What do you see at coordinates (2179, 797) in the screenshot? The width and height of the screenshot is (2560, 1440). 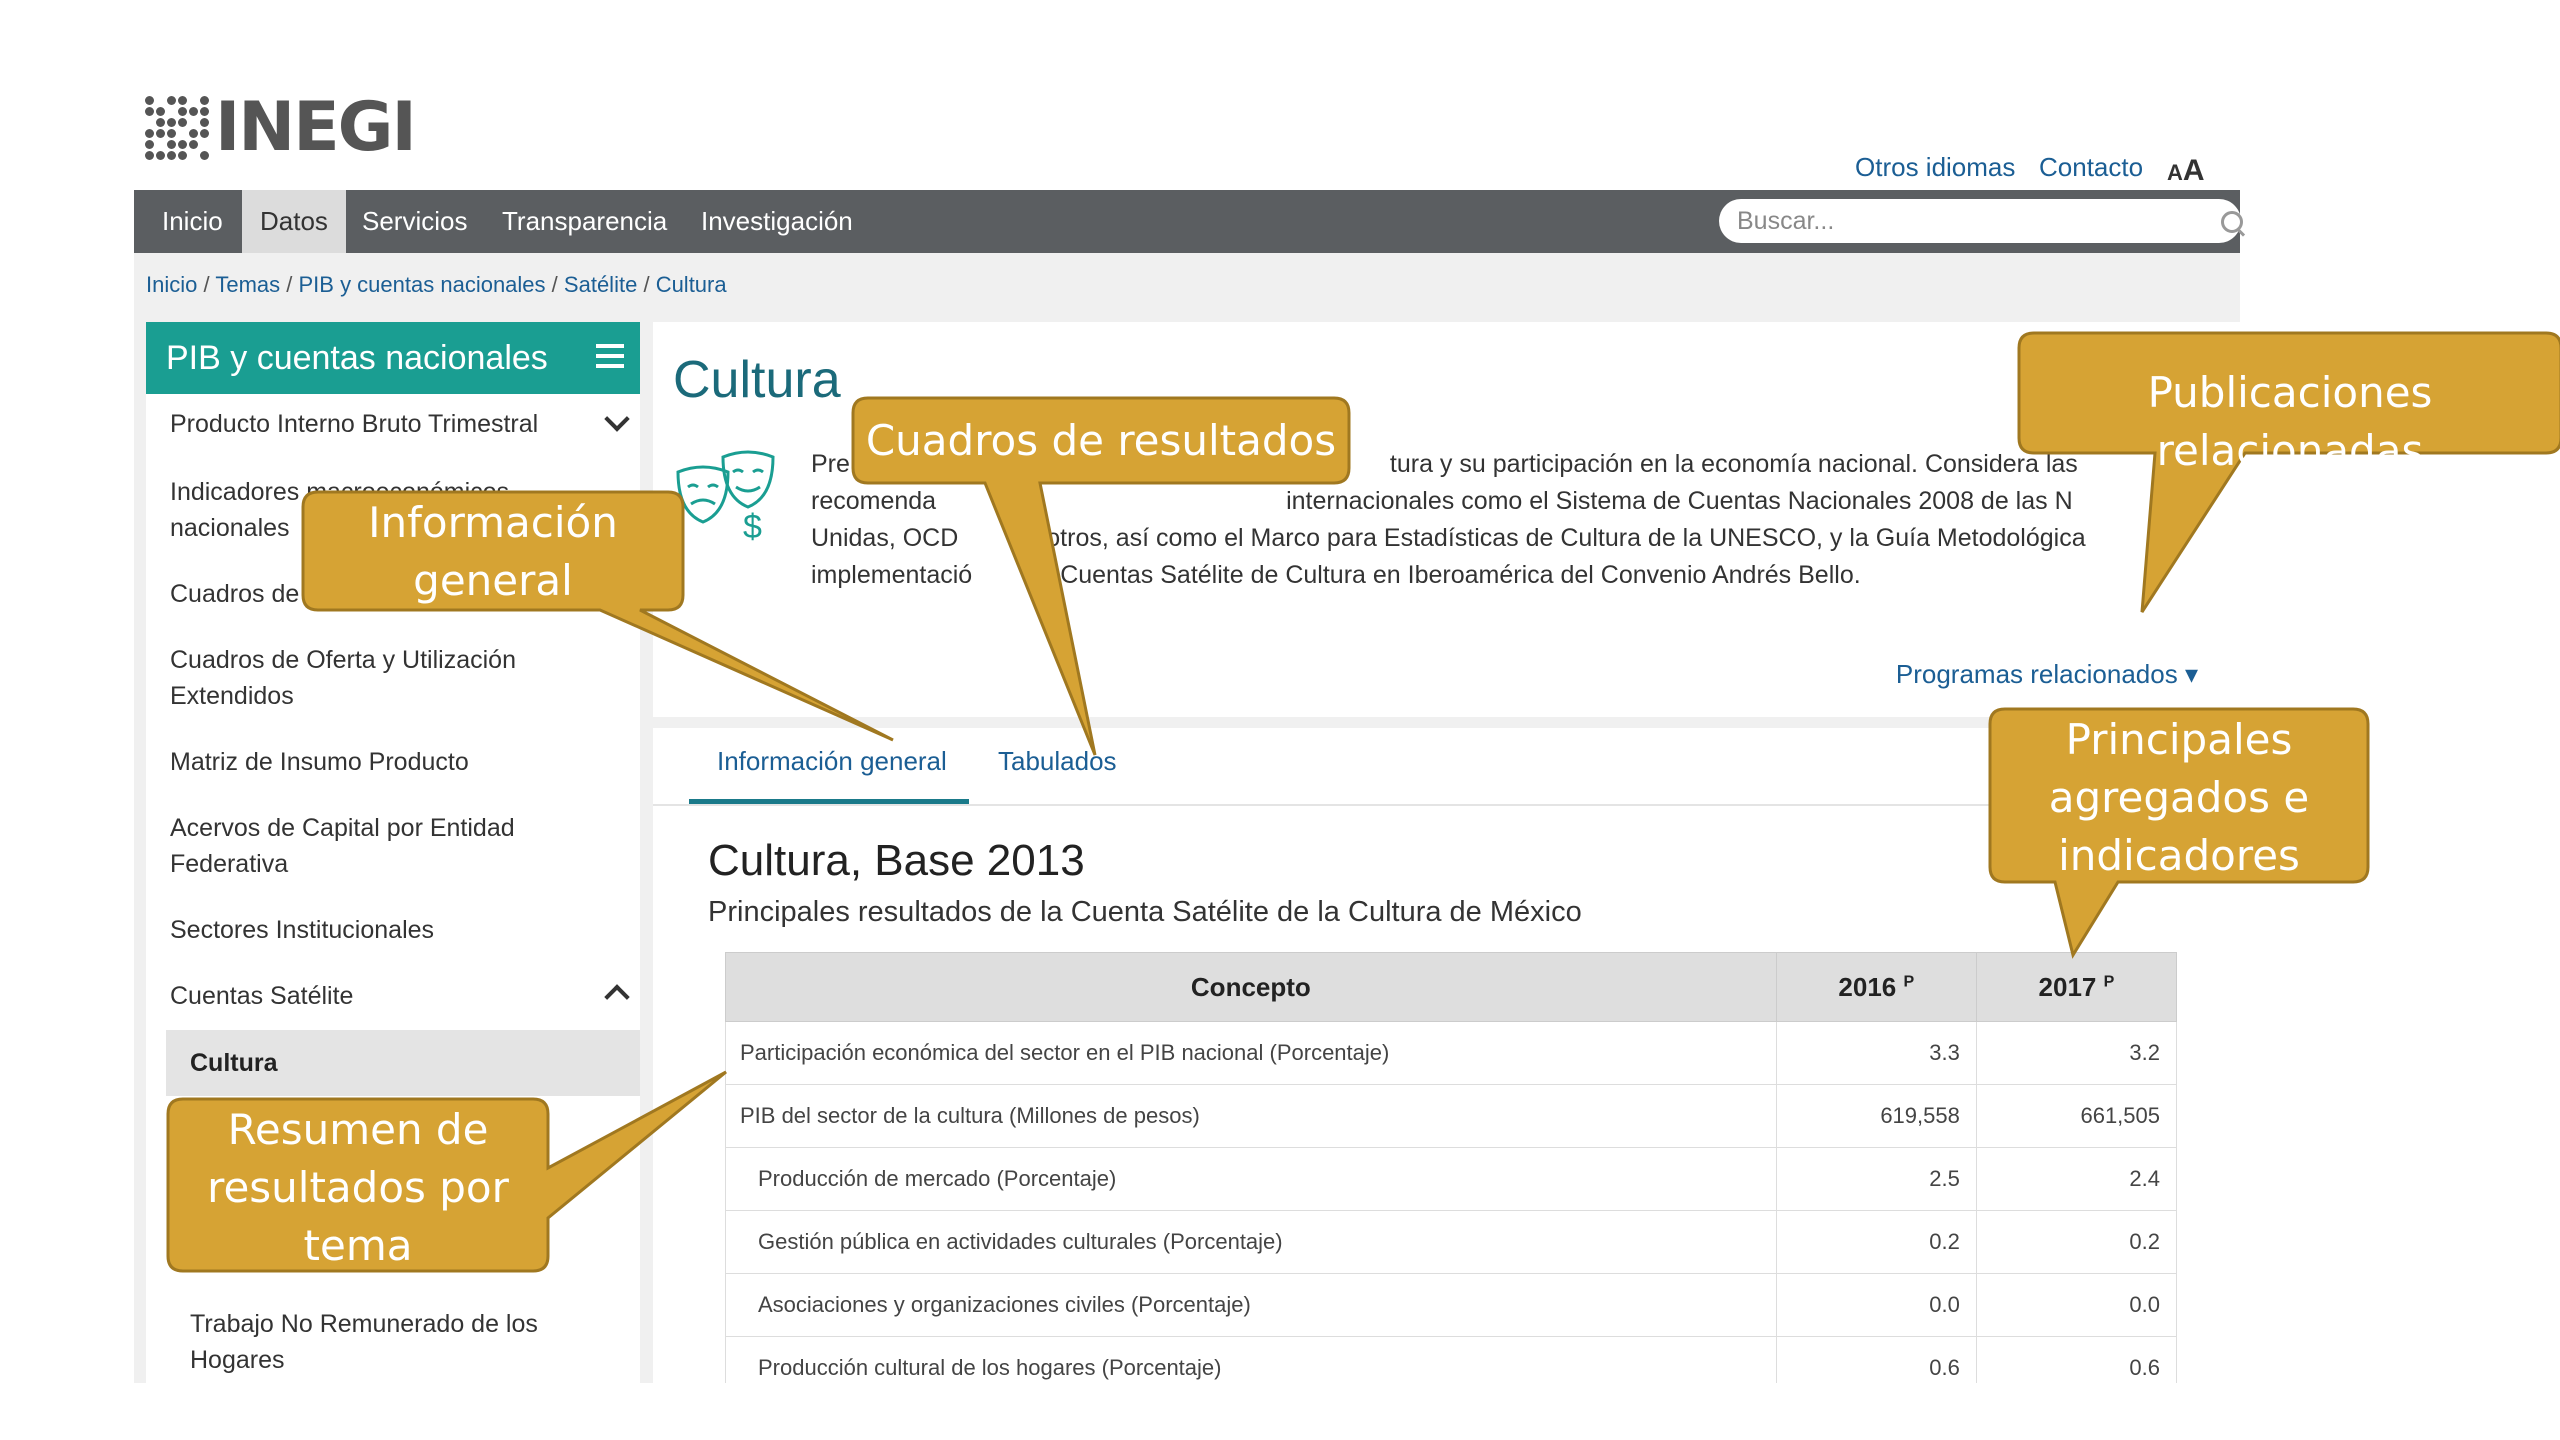 I see `callout-principales: Principales agregados e indicadores` at bounding box center [2179, 797].